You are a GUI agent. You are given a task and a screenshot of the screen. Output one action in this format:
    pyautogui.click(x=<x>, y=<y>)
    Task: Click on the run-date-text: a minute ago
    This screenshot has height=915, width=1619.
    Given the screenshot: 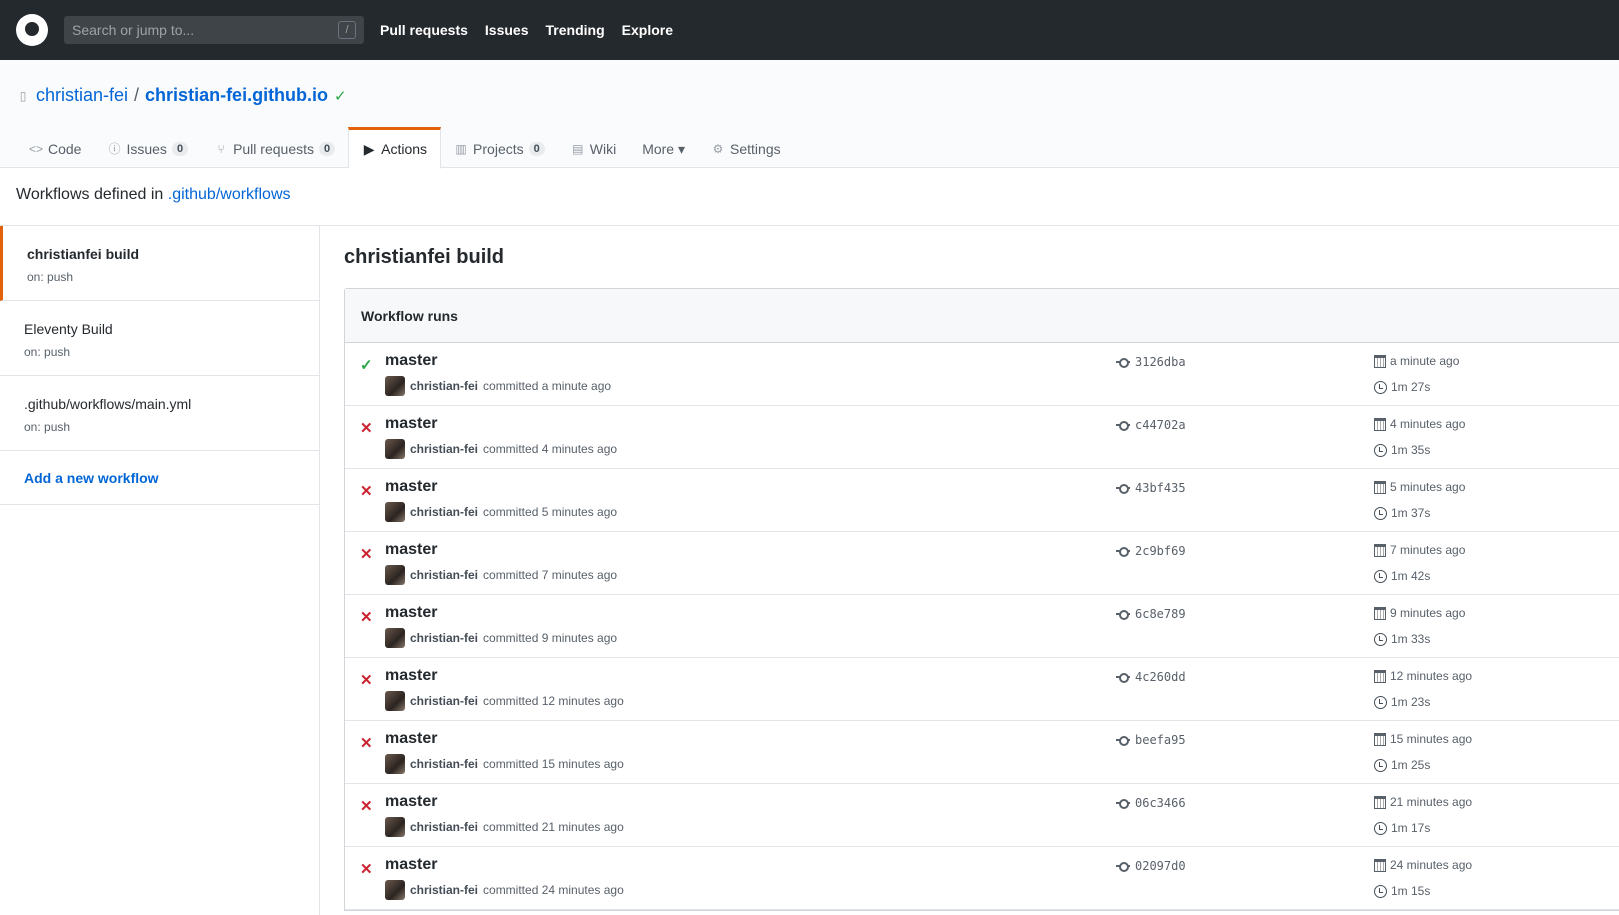 What is the action you would take?
    pyautogui.click(x=1425, y=361)
    